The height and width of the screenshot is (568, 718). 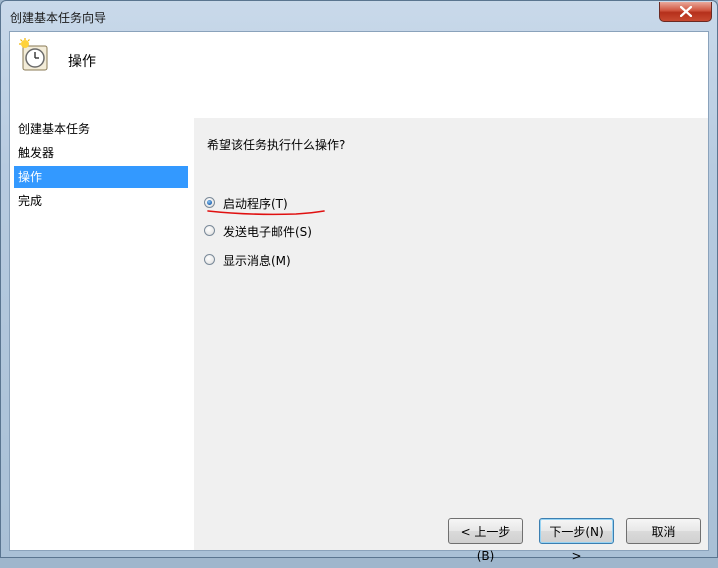 I want to click on close-button, so click(x=685, y=12).